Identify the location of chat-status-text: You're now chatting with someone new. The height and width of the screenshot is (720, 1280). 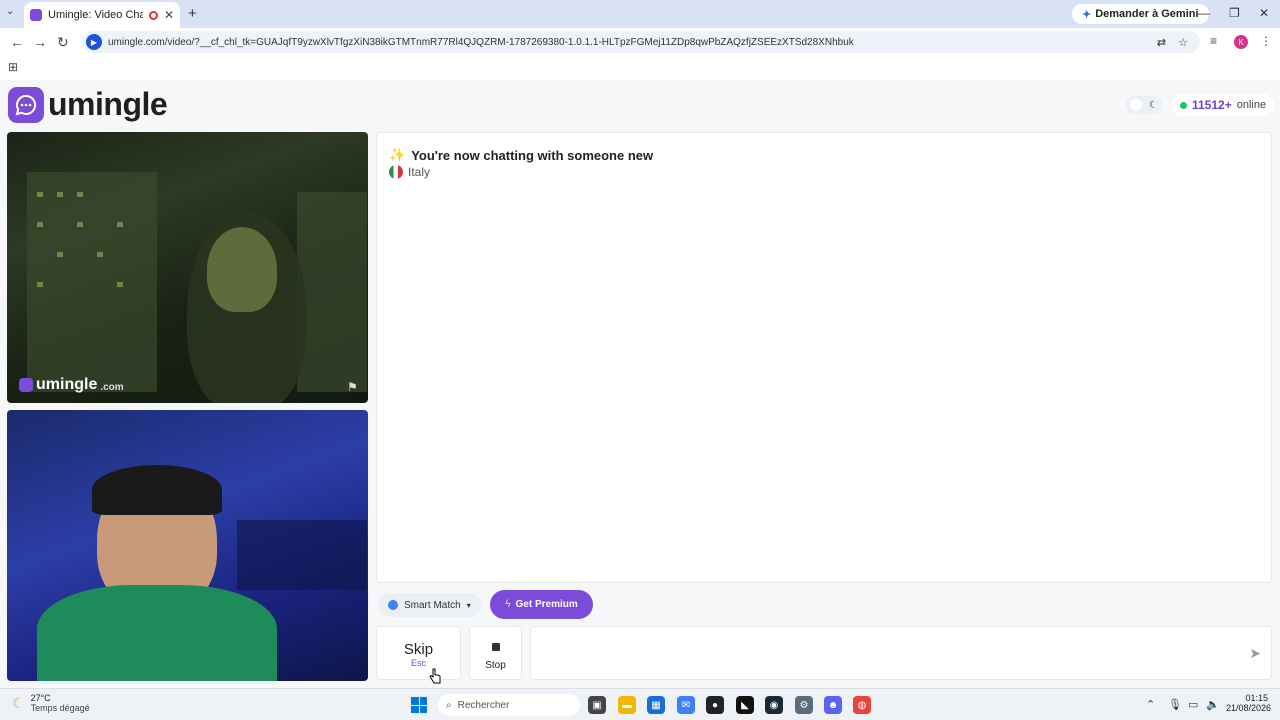
(532, 155).